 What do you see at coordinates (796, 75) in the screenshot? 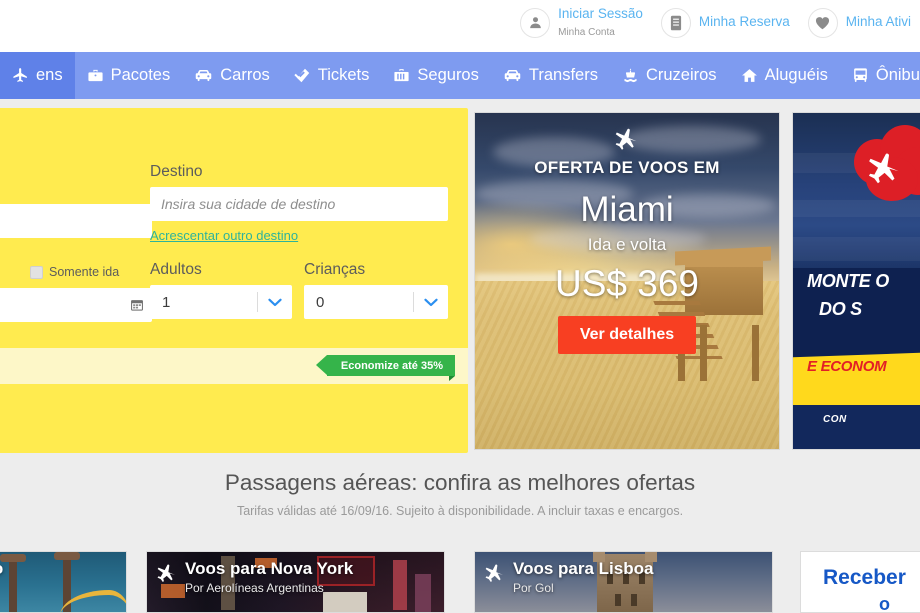
I see `nav-label-alugueis: Aluguéis` at bounding box center [796, 75].